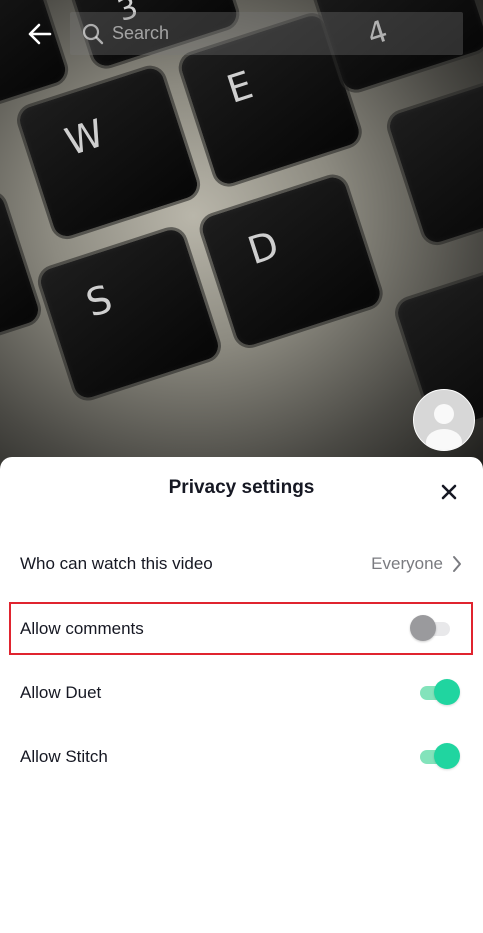 This screenshot has height=933, width=483. What do you see at coordinates (141, 33) in the screenshot?
I see `search-placeholder: Search` at bounding box center [141, 33].